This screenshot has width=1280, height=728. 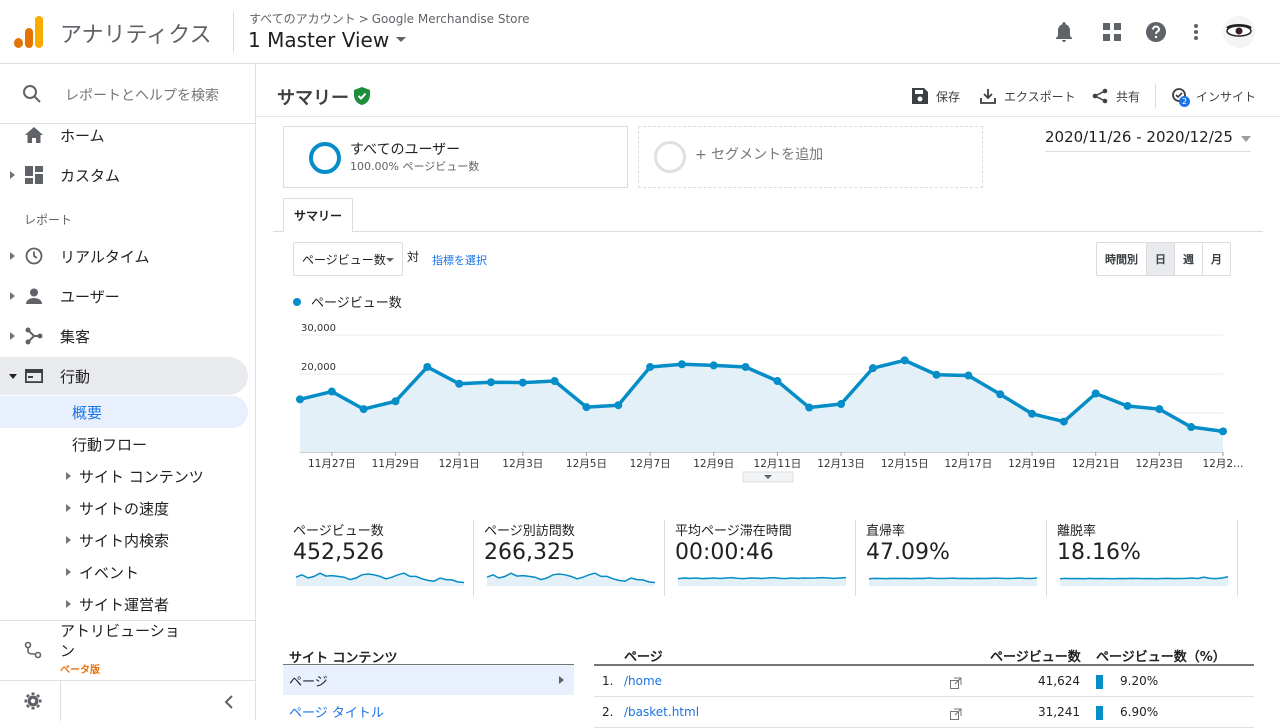 What do you see at coordinates (380, 579) in the screenshot?
I see `sparkline-area` at bounding box center [380, 579].